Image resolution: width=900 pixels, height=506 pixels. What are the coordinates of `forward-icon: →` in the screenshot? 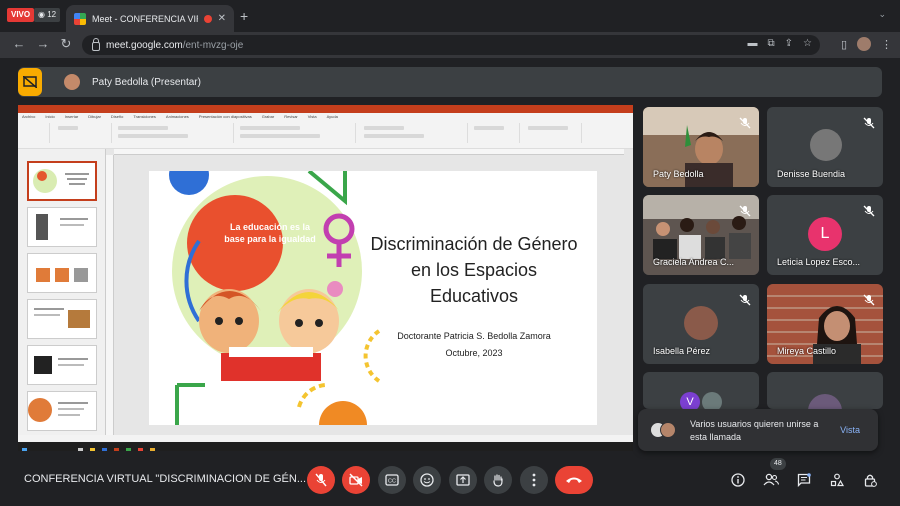 It's located at (43, 43).